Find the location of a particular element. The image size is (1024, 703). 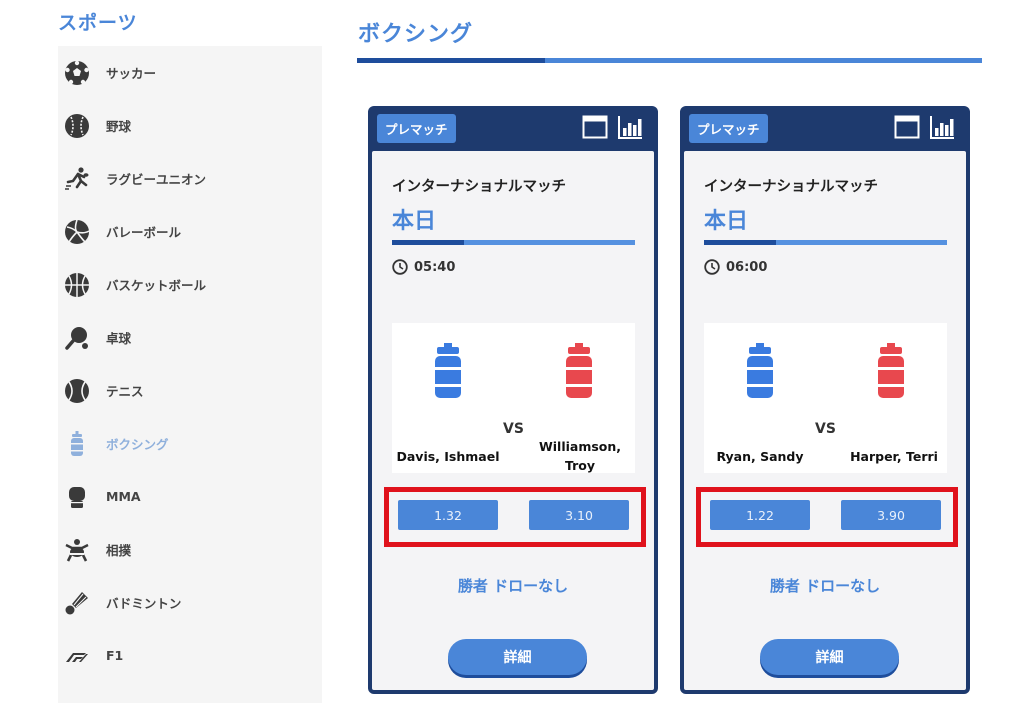

sidebar-item-sumo: 相撲 is located at coordinates (190, 549).